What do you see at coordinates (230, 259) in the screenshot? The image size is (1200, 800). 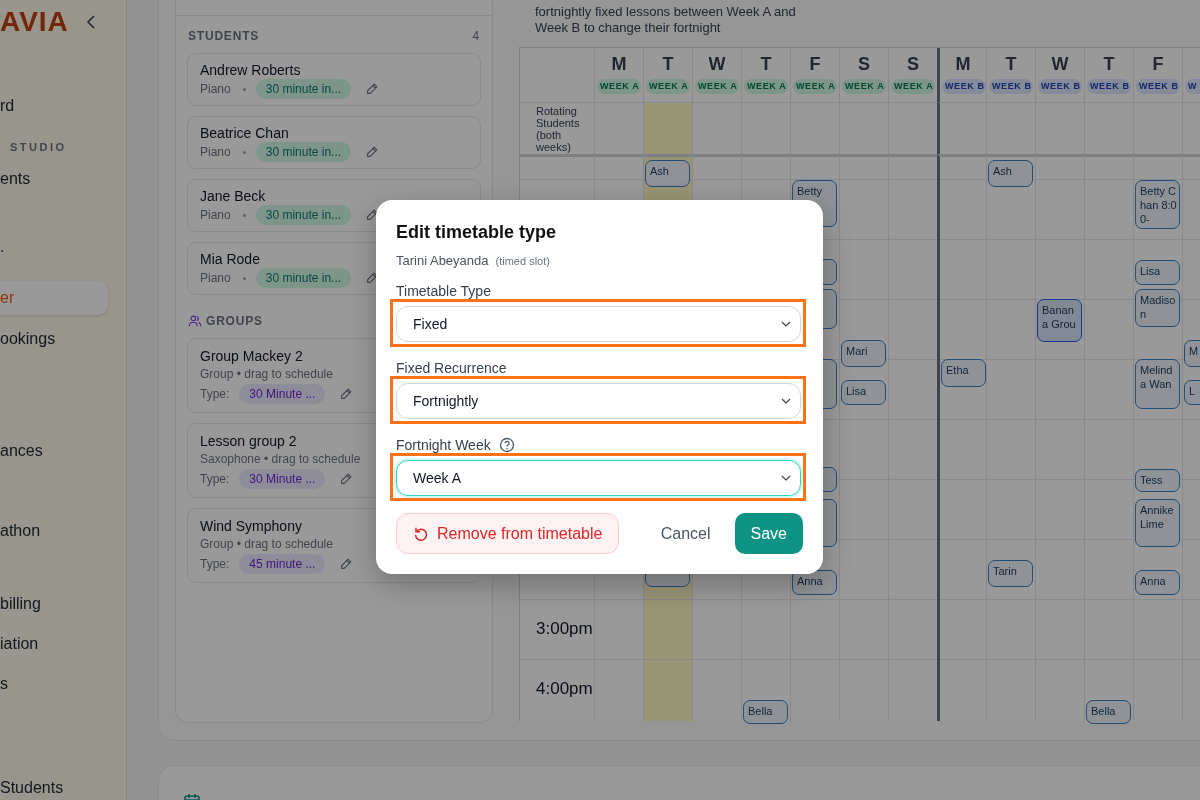 I see `student-name: Mia Rode` at bounding box center [230, 259].